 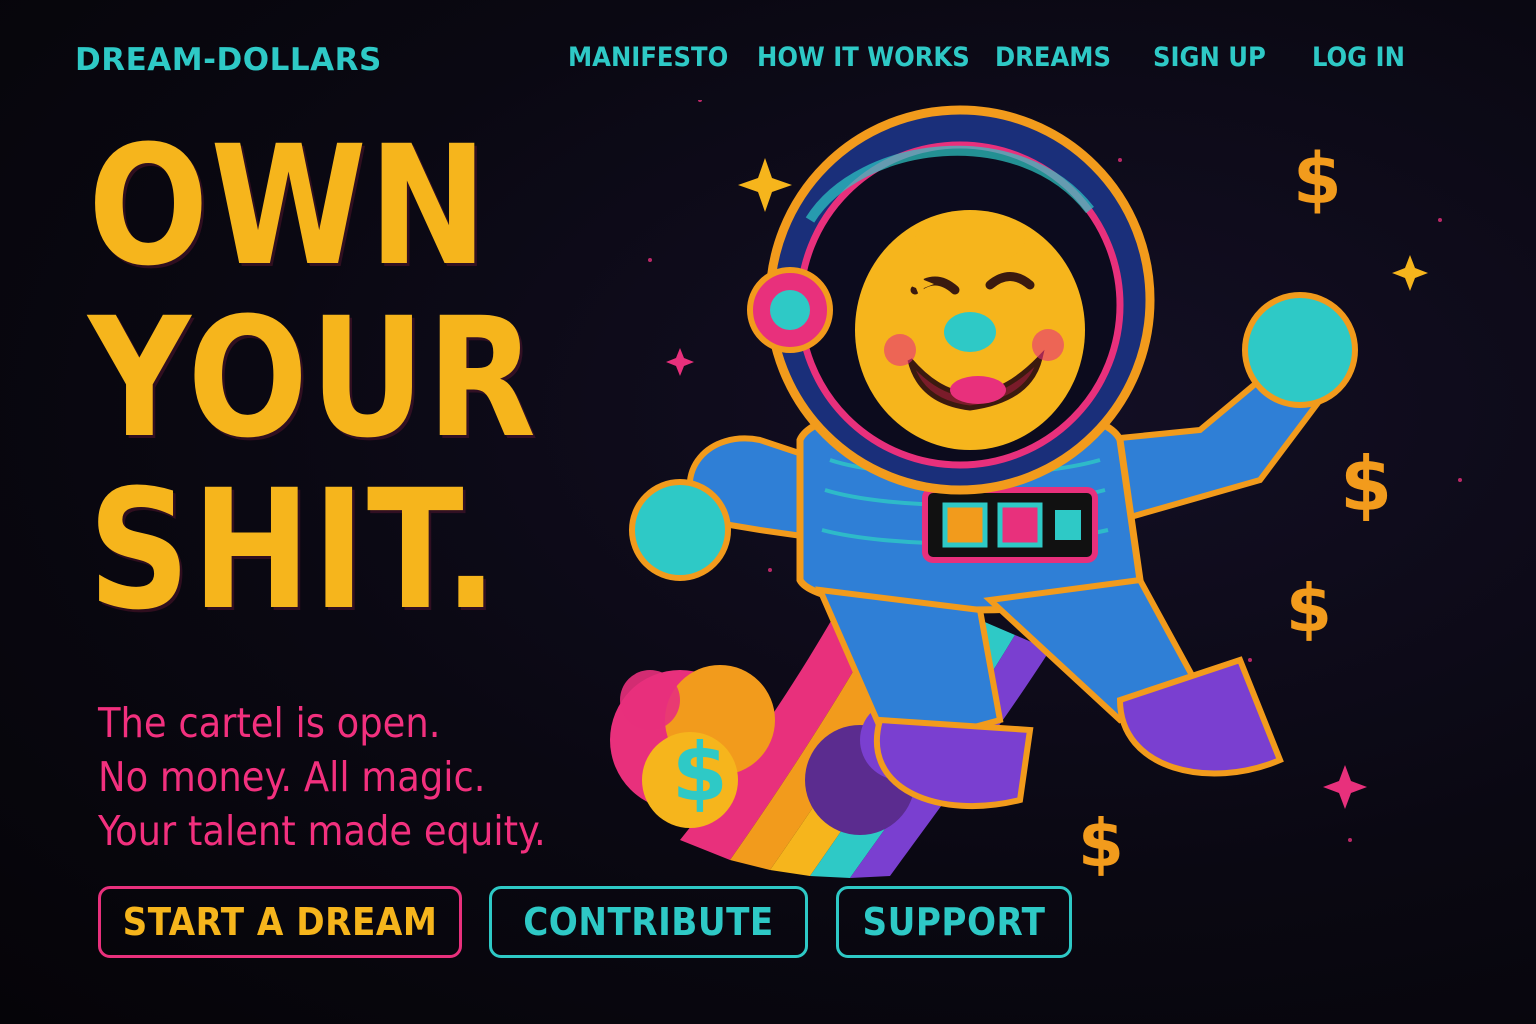 I want to click on nav-link-manifesto: MANIFESTO, so click(x=648, y=57).